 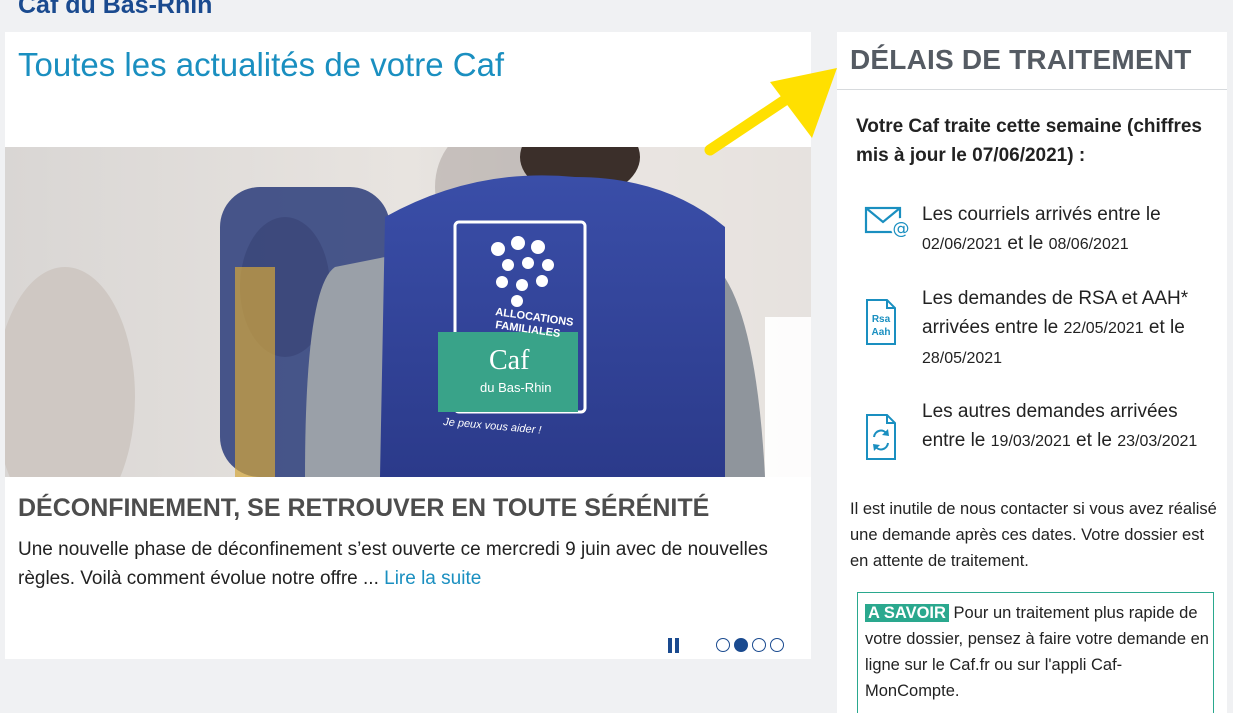 I want to click on news-heading: Toutes les actualités de votre Caf, so click(x=261, y=65).